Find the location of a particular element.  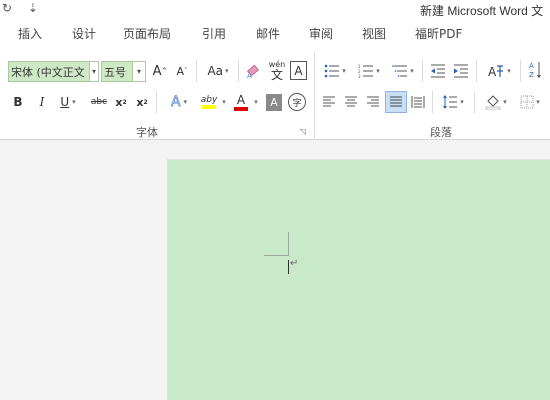

clear-formatting-icon: A is located at coordinates (253, 71).